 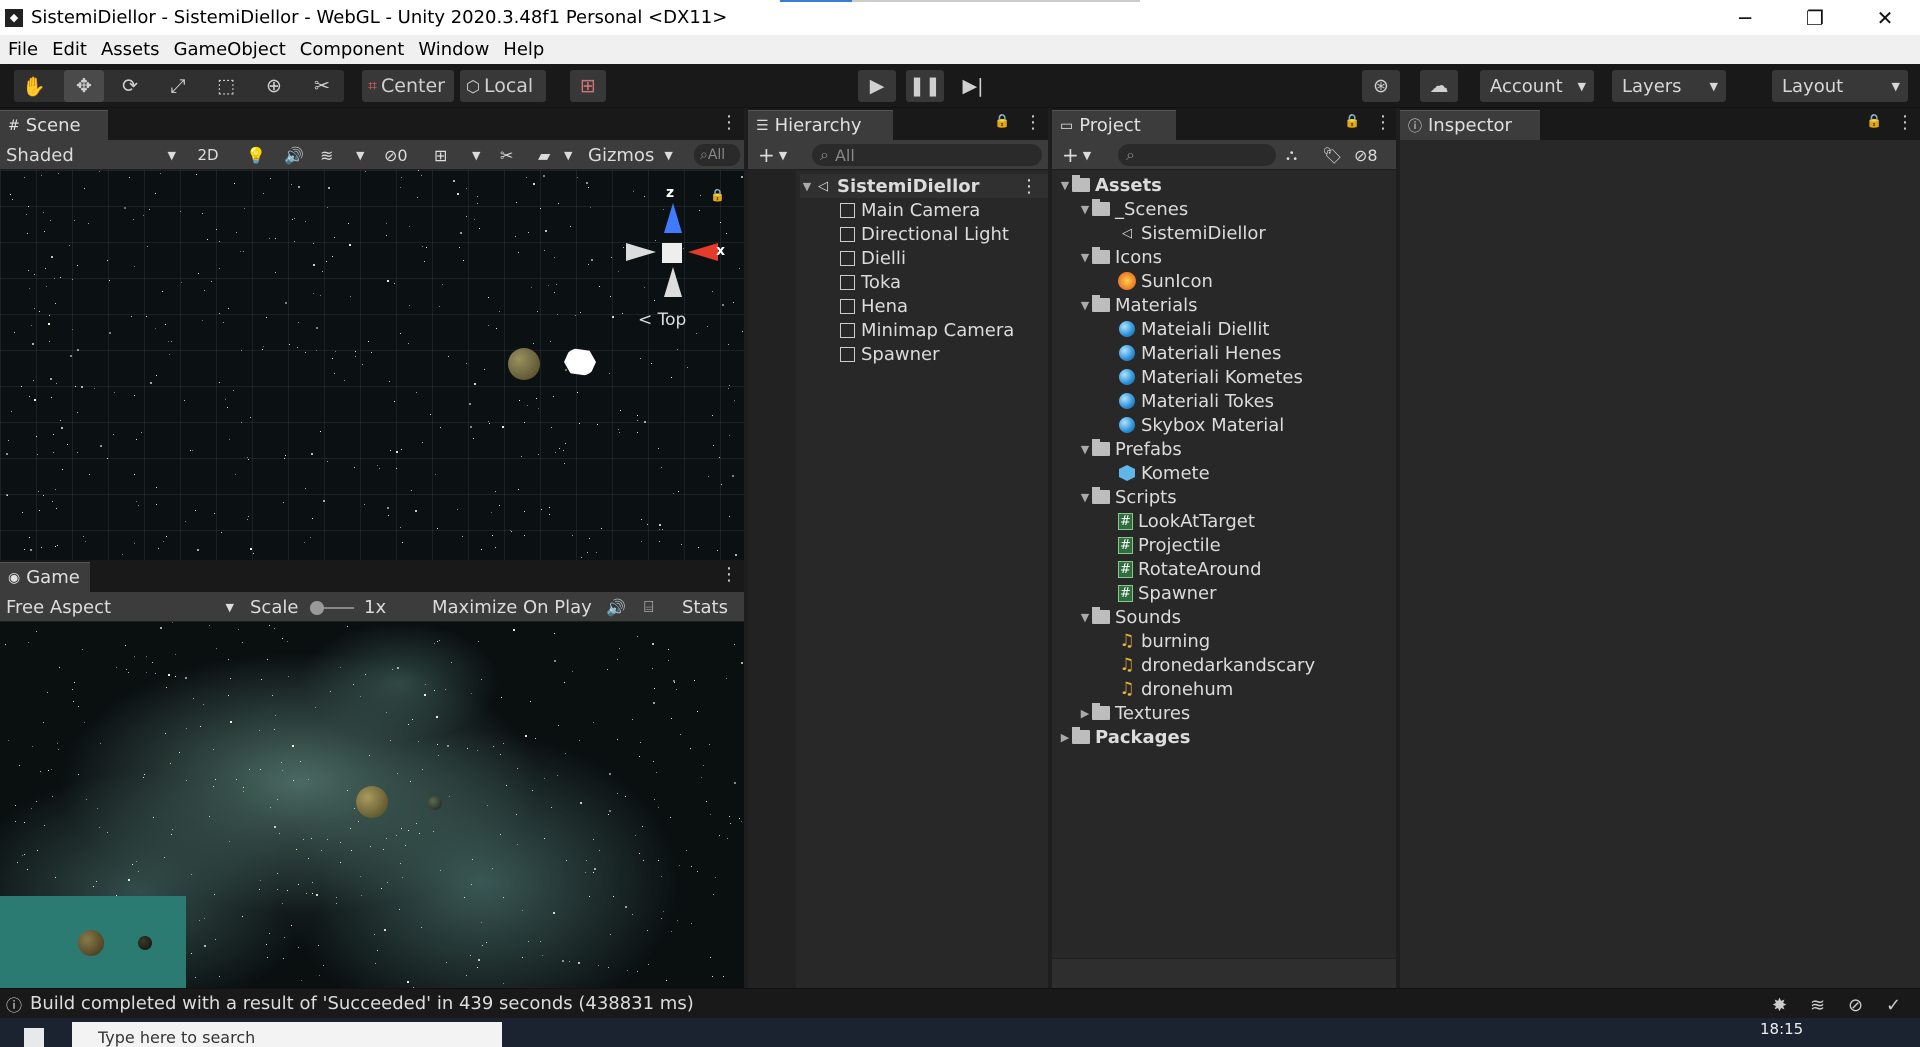 I want to click on play-button: ▶, so click(x=877, y=86).